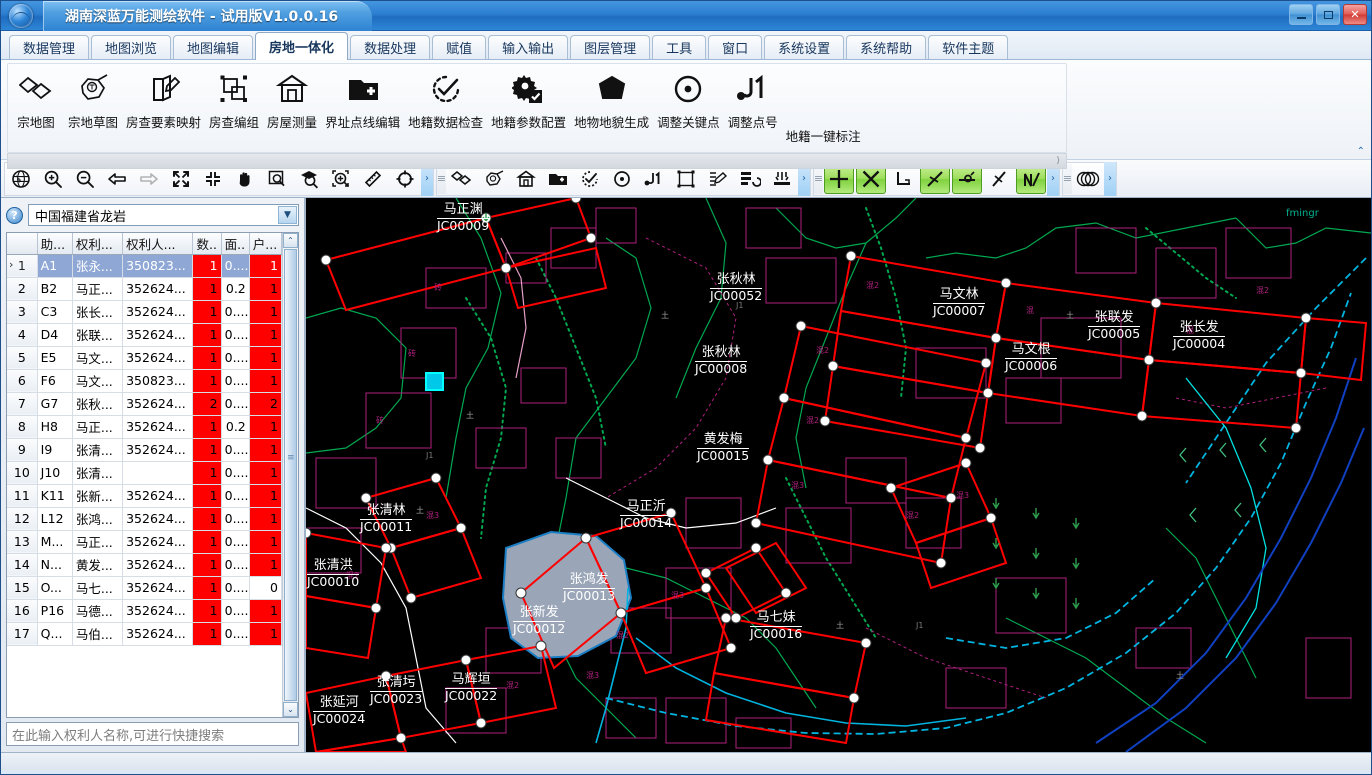 Image resolution: width=1372 pixels, height=775 pixels. What do you see at coordinates (152, 734) in the screenshot?
I see `search-input: 在此输入权利人名称,可进行快捷搜索` at bounding box center [152, 734].